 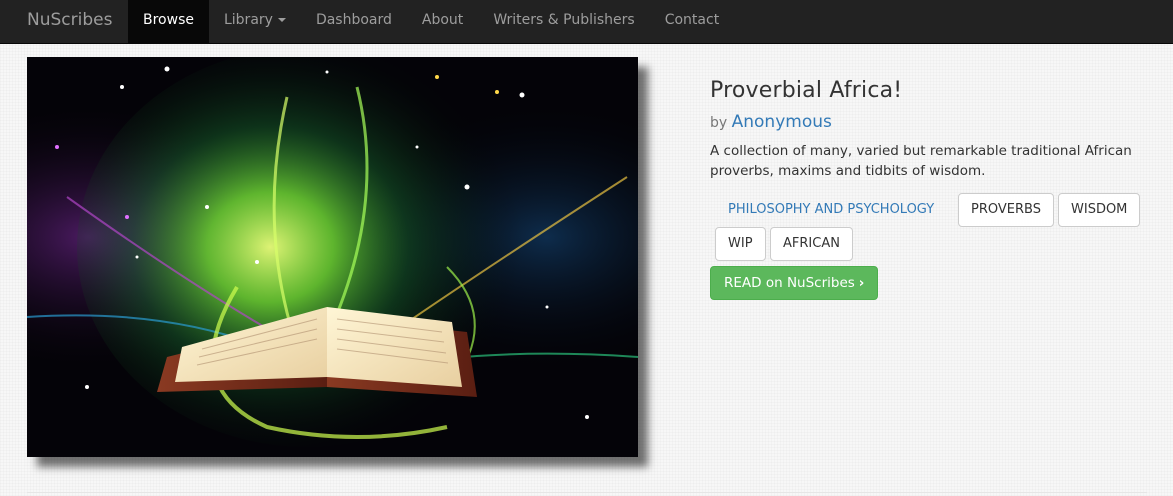 I want to click on nav-item-library: Library, so click(x=255, y=21).